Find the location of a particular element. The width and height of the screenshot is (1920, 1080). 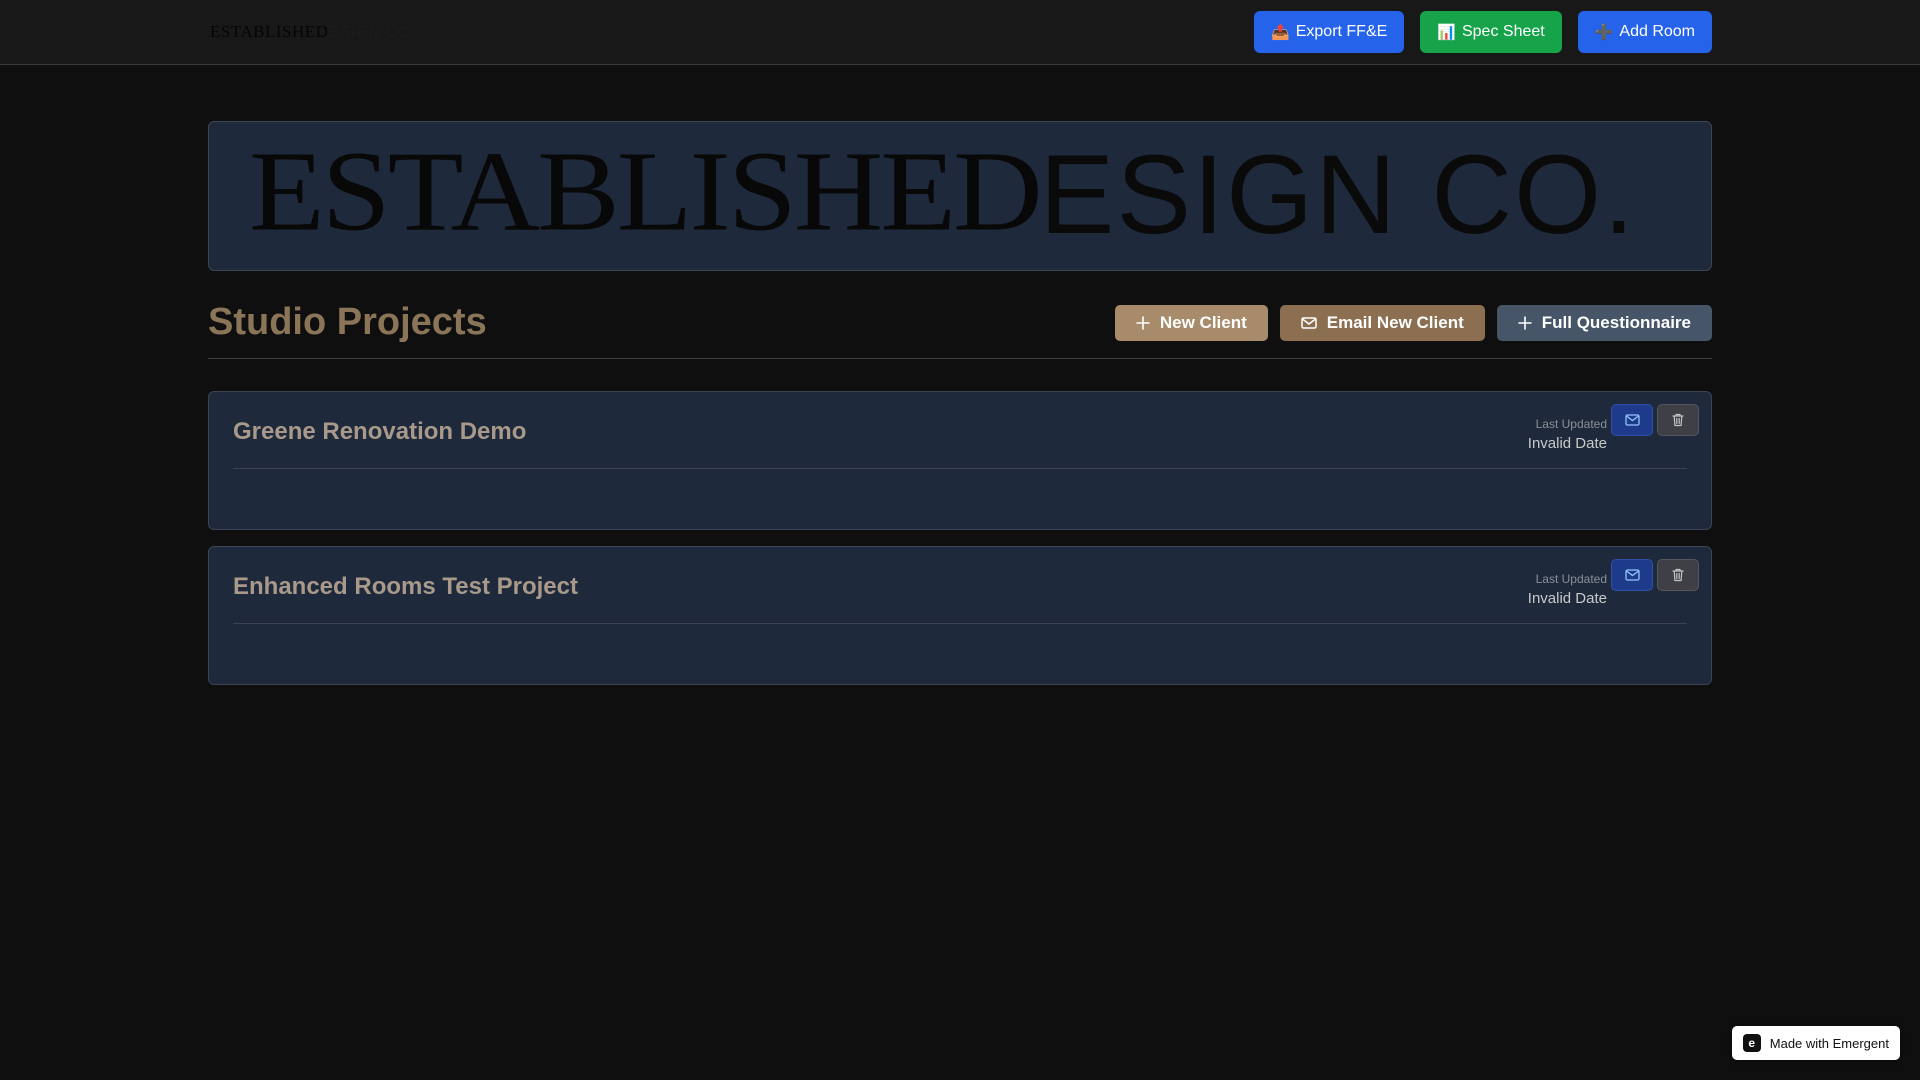

project-title: Greene Renovation Demo is located at coordinates (379, 432).